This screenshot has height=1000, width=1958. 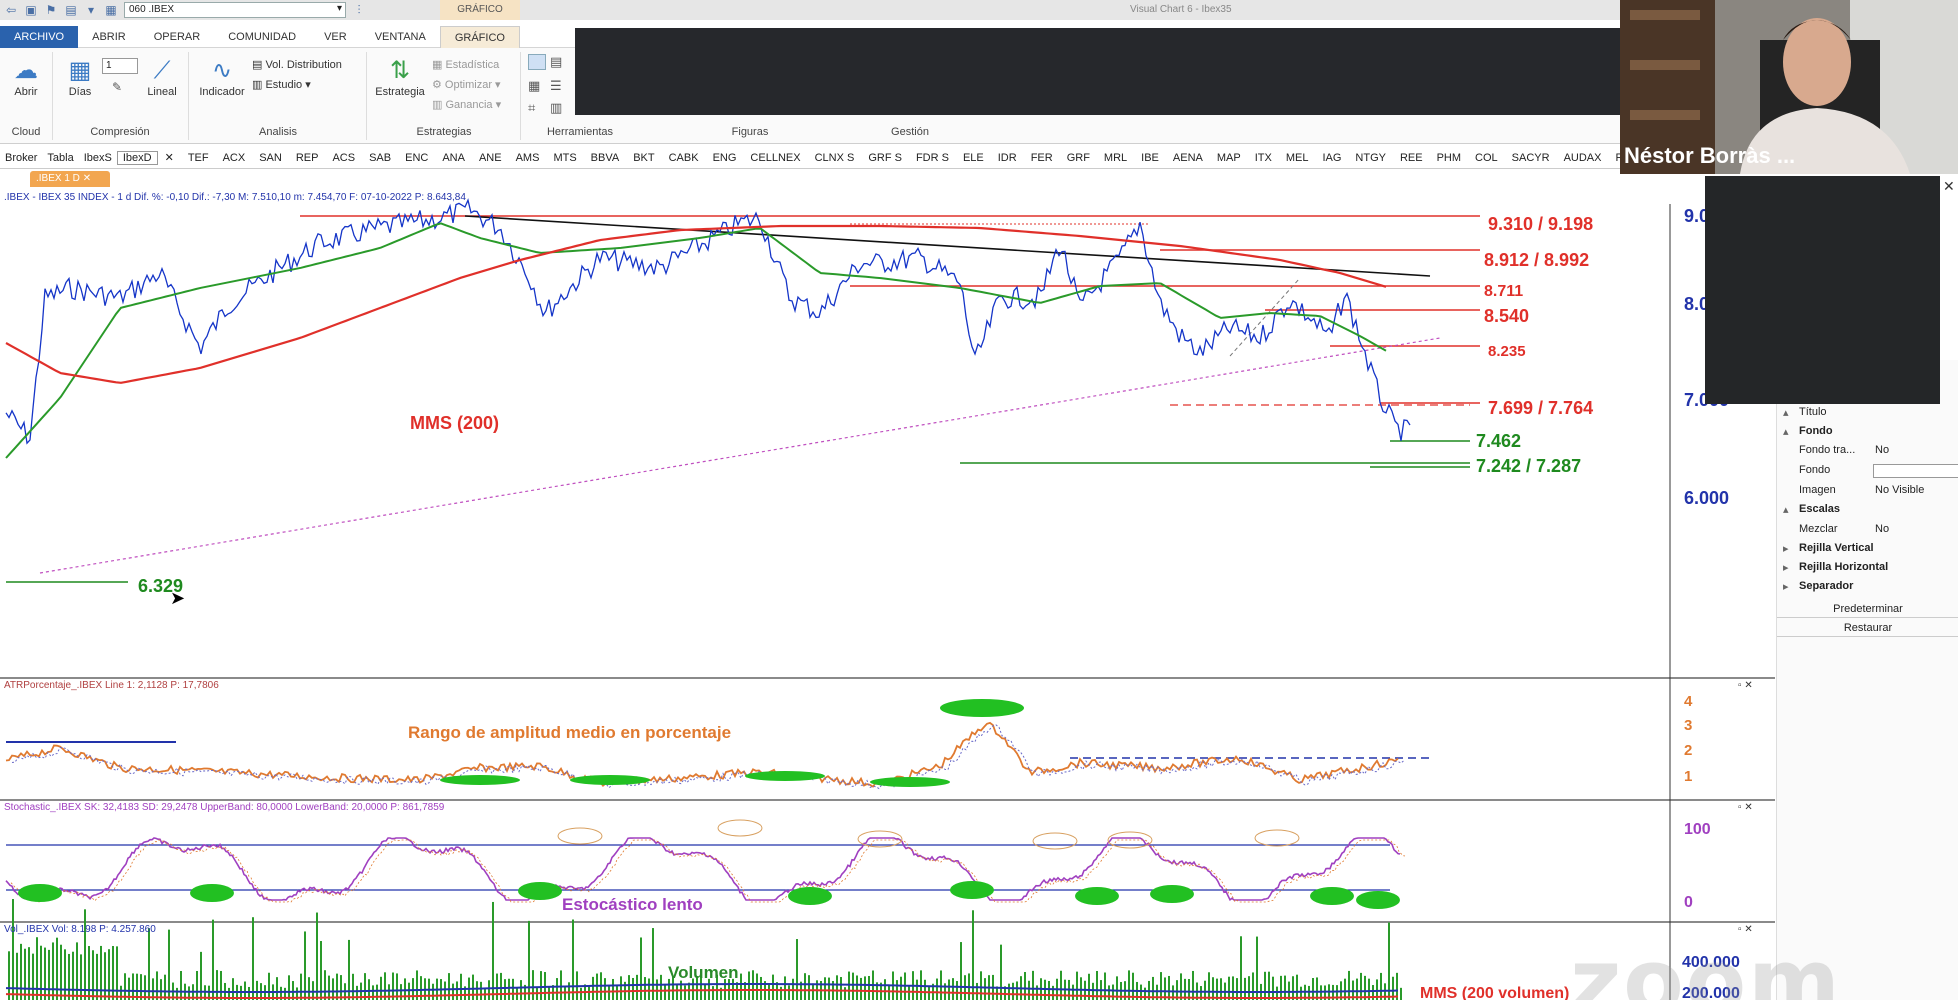 What do you see at coordinates (117, 87) in the screenshot?
I see `pencil-icon: ✎` at bounding box center [117, 87].